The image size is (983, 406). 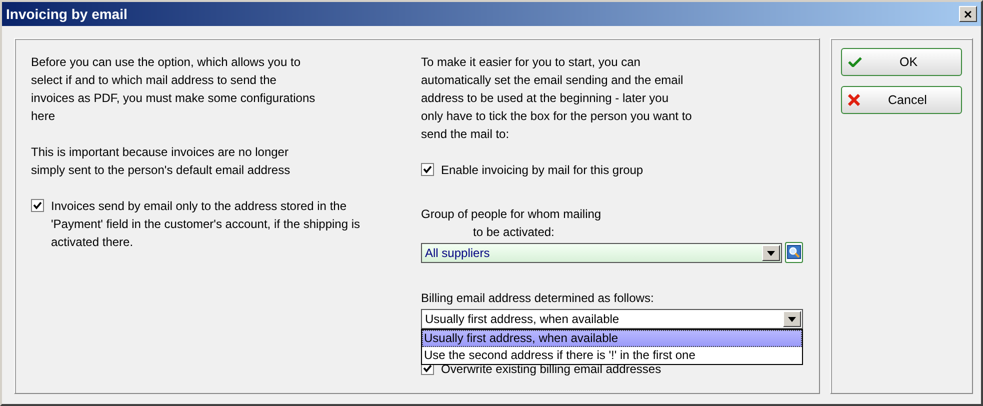 I want to click on info-text: This is important because invoices are no longer simply sent to the person's default email address, so click(x=161, y=161).